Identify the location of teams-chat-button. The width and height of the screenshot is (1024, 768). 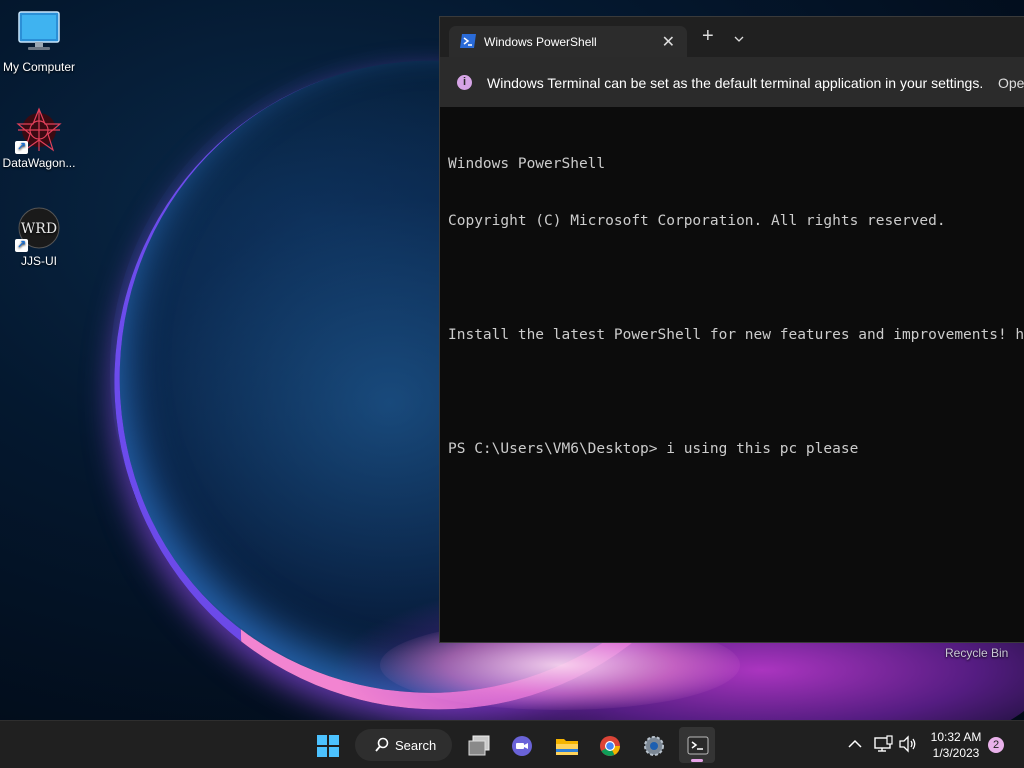
(521, 745).